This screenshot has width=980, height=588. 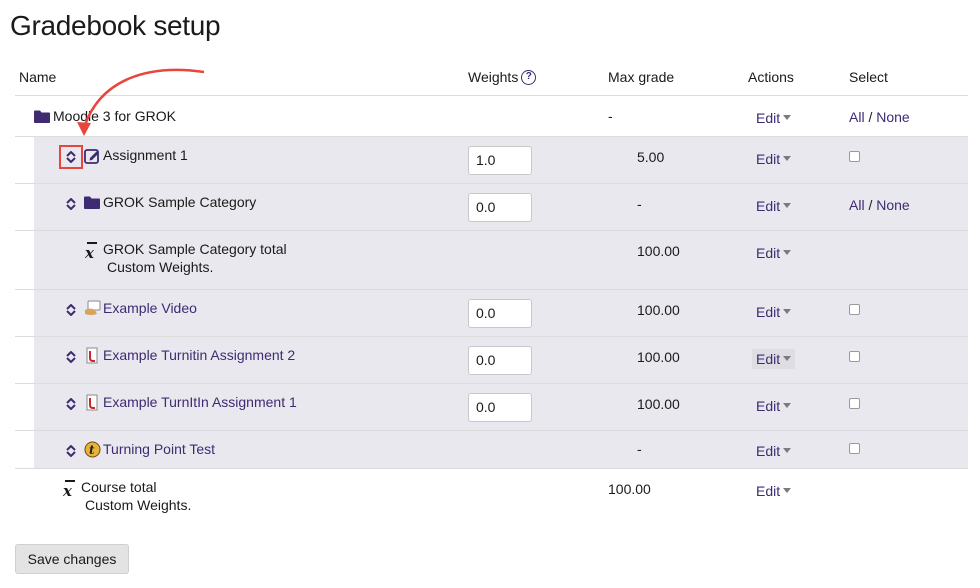 What do you see at coordinates (908, 78) in the screenshot?
I see `header-select: Select` at bounding box center [908, 78].